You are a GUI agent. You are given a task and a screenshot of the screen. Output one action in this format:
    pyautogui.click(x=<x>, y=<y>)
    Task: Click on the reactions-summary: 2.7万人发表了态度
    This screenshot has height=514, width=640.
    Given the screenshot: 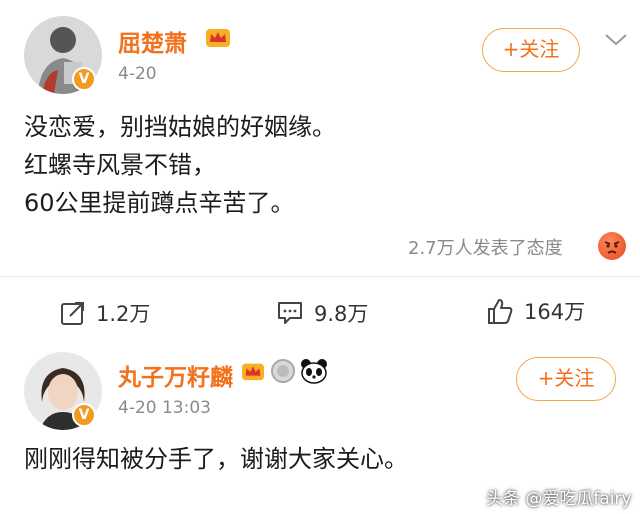 What is the action you would take?
    pyautogui.click(x=485, y=247)
    